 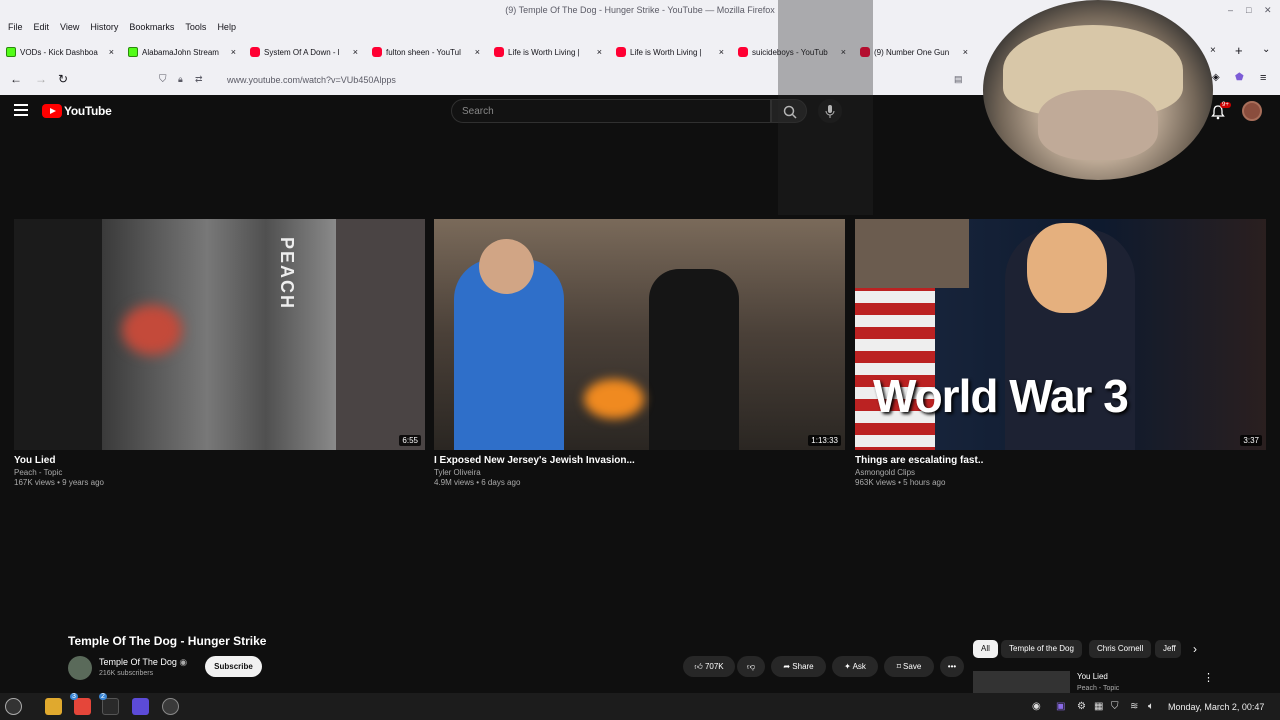 What do you see at coordinates (666, 52) in the screenshot?
I see `tab-label: Life is Worth Living |` at bounding box center [666, 52].